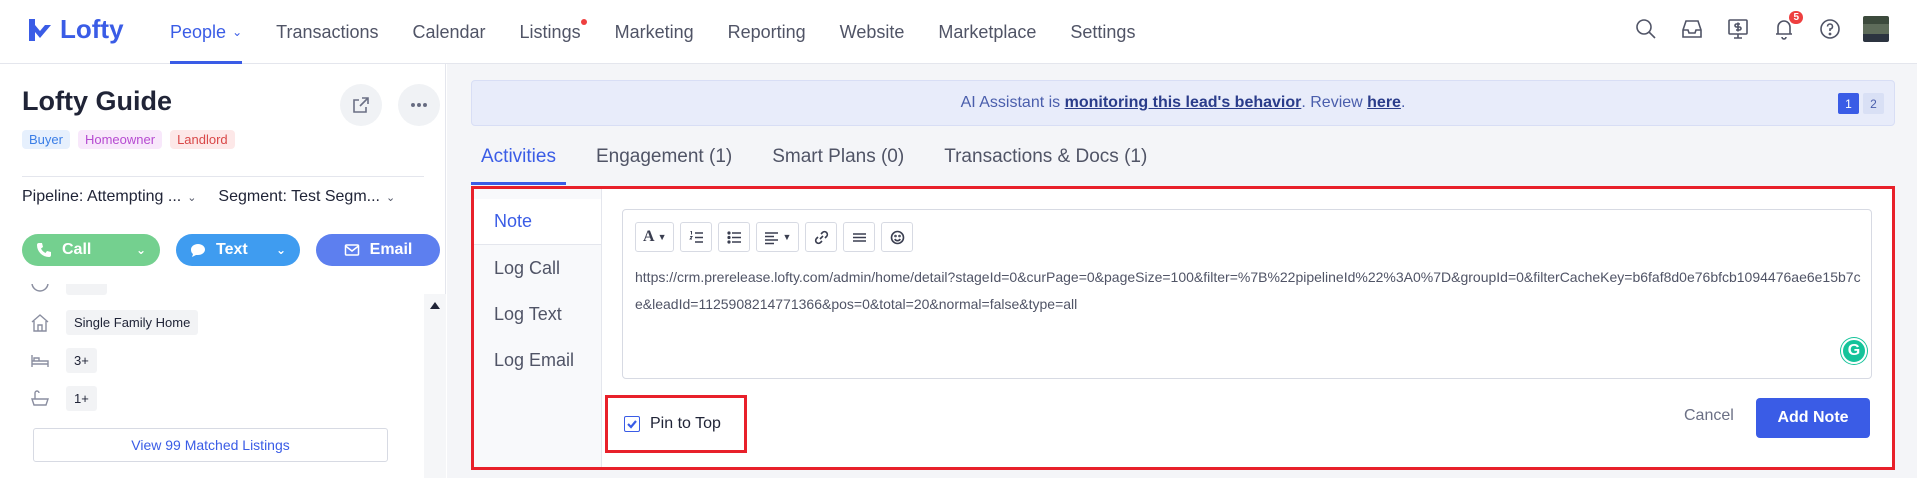 The width and height of the screenshot is (1917, 478). Describe the element at coordinates (778, 237) in the screenshot. I see `align-button: ▼` at that location.